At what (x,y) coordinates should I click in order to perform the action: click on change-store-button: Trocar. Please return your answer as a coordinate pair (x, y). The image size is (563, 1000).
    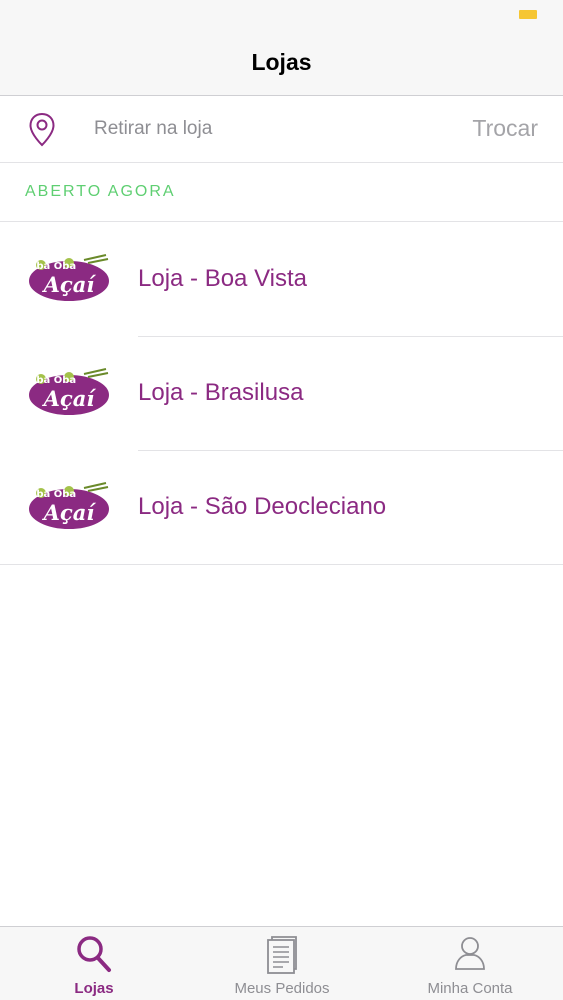
    Looking at the image, I should click on (505, 128).